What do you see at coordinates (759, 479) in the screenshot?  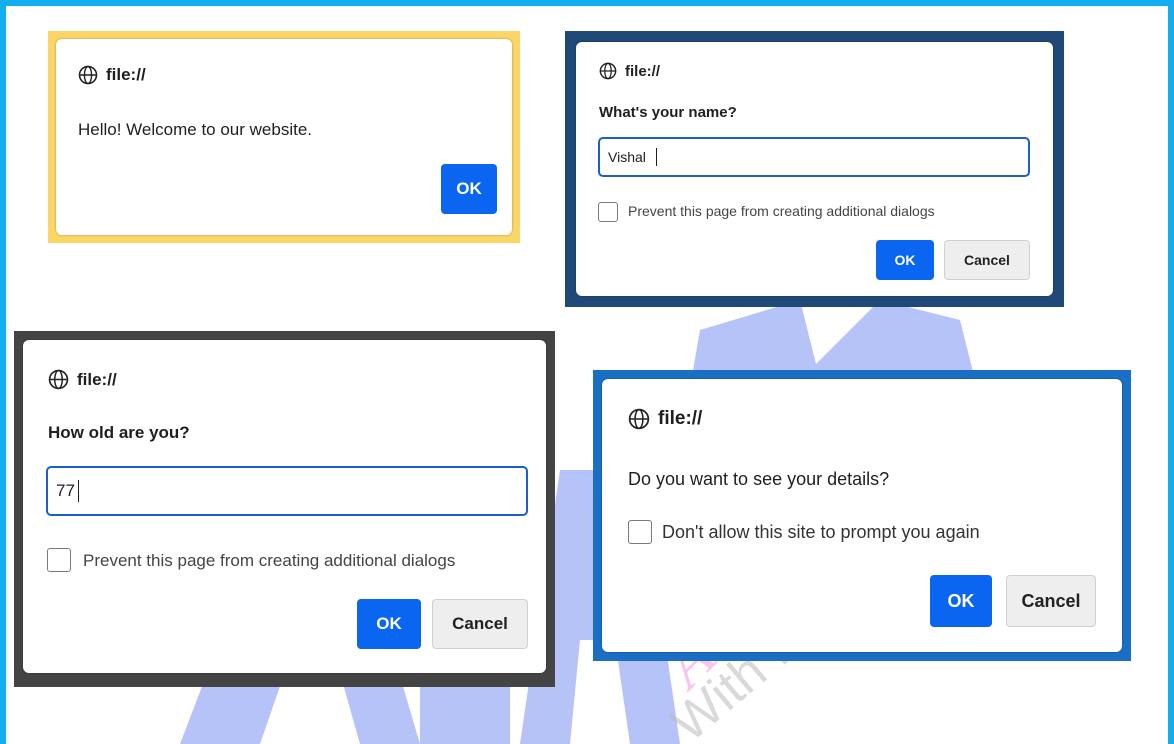 I see `dialog-message: Do you want to see your details?` at bounding box center [759, 479].